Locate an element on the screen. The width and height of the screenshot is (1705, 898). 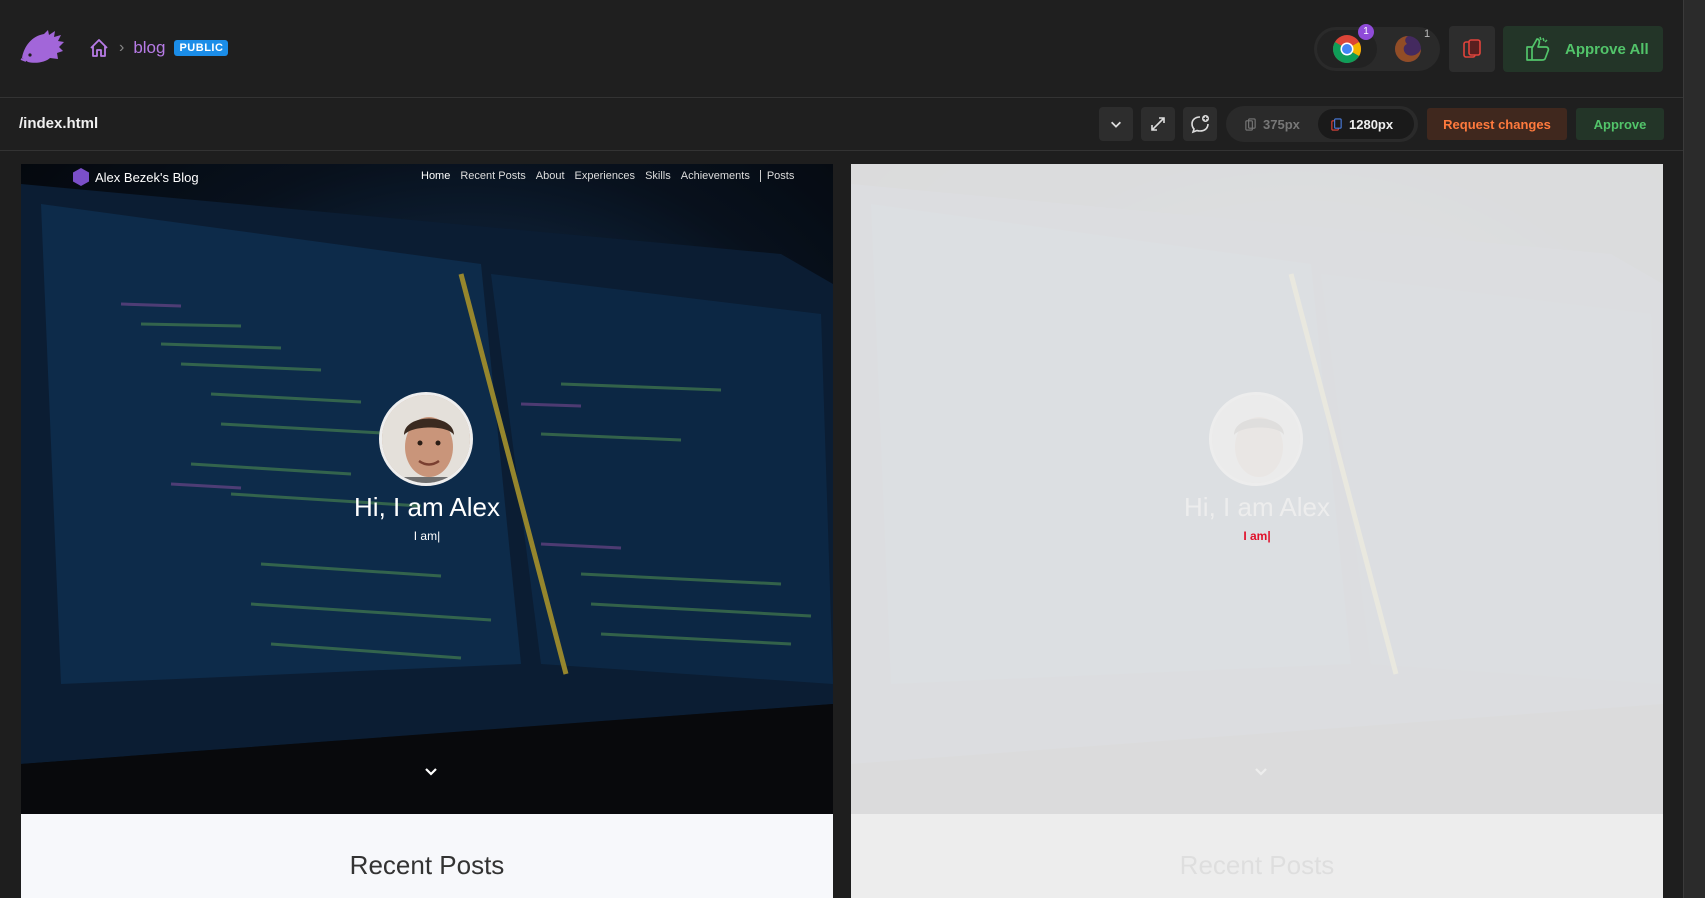
chevron-right-icon: › is located at coordinates (122, 47).